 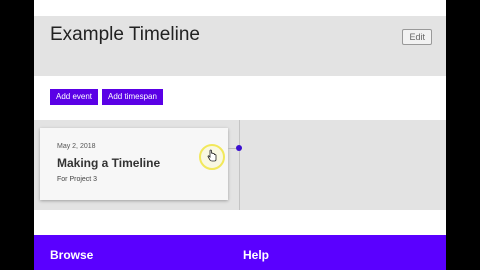 I want to click on timeline-axis, so click(x=239, y=165).